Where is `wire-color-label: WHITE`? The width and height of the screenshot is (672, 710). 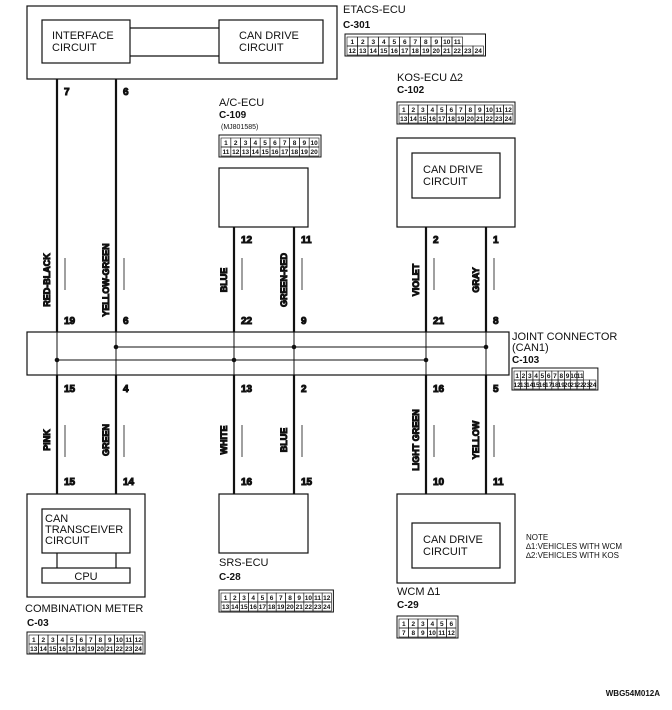
wire-color-label: WHITE is located at coordinates (224, 440).